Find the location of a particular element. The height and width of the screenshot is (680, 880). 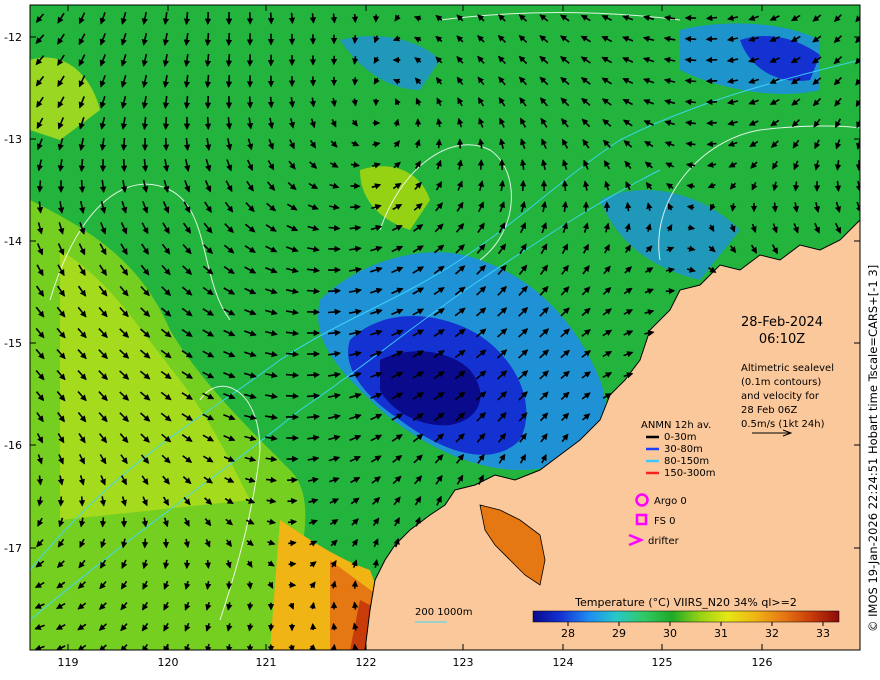

lat-tick-label: -13 is located at coordinates (13, 139).